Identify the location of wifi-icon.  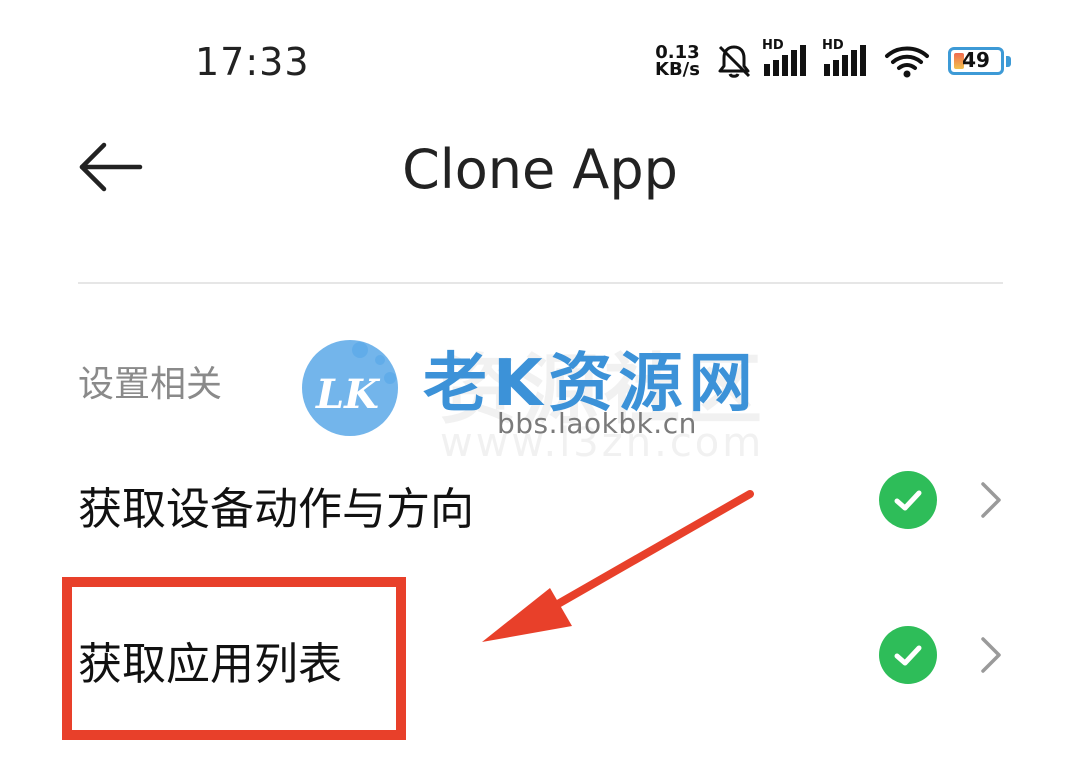
(907, 62).